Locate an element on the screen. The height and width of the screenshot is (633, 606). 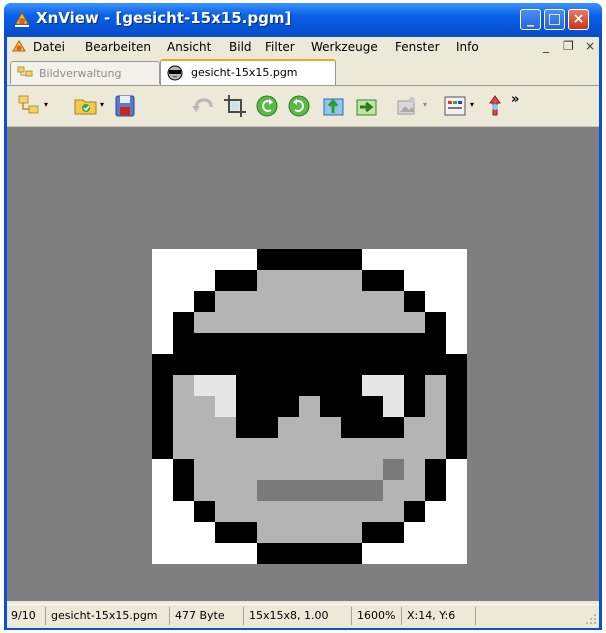
mdi-minimize-button: _ is located at coordinates (546, 46).